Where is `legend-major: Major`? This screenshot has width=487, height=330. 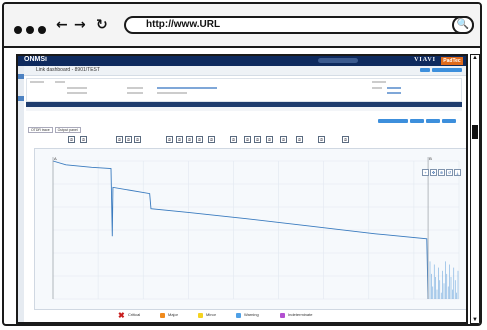 legend-major: Major is located at coordinates (173, 314).